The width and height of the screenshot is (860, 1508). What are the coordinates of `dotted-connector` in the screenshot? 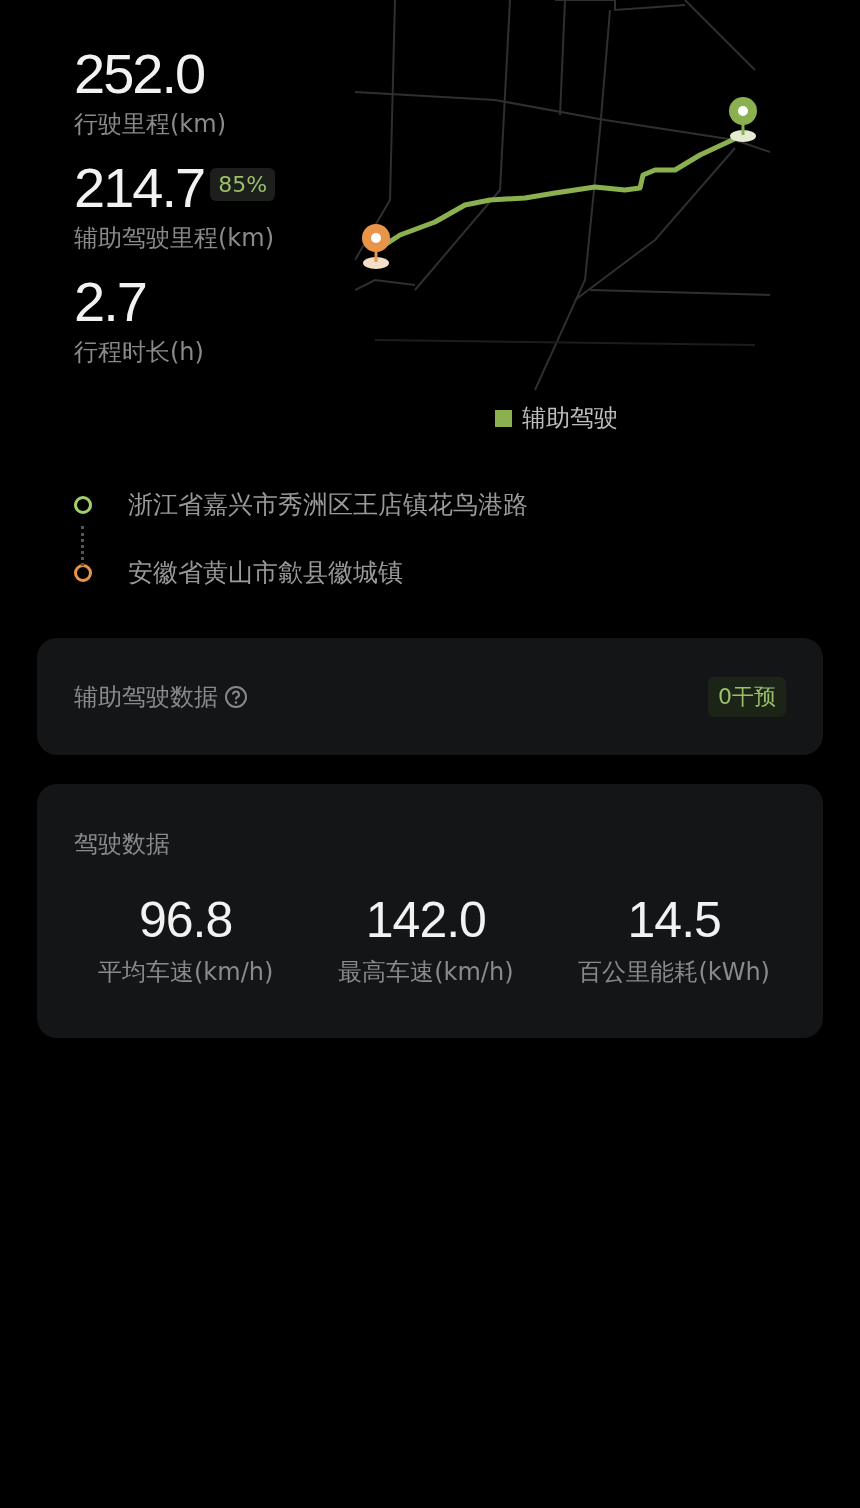 It's located at (82, 546).